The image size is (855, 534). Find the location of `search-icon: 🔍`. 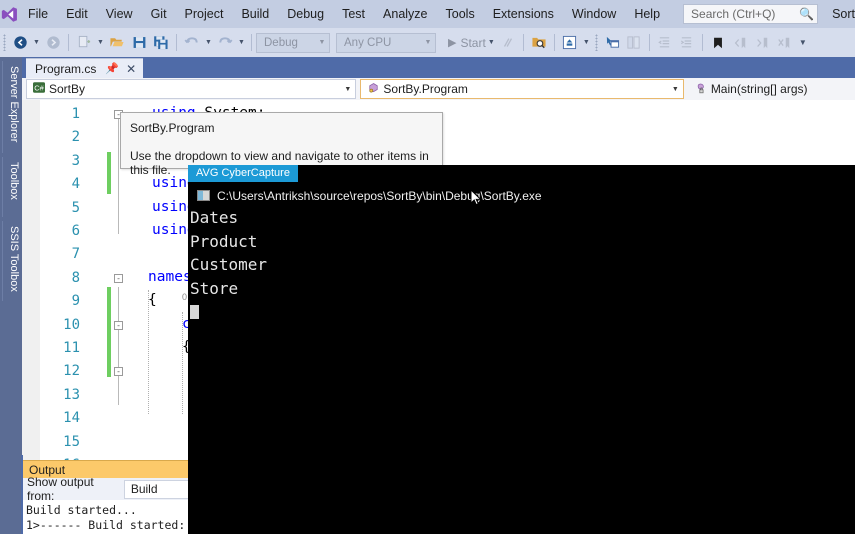

search-icon: 🔍 is located at coordinates (807, 14).